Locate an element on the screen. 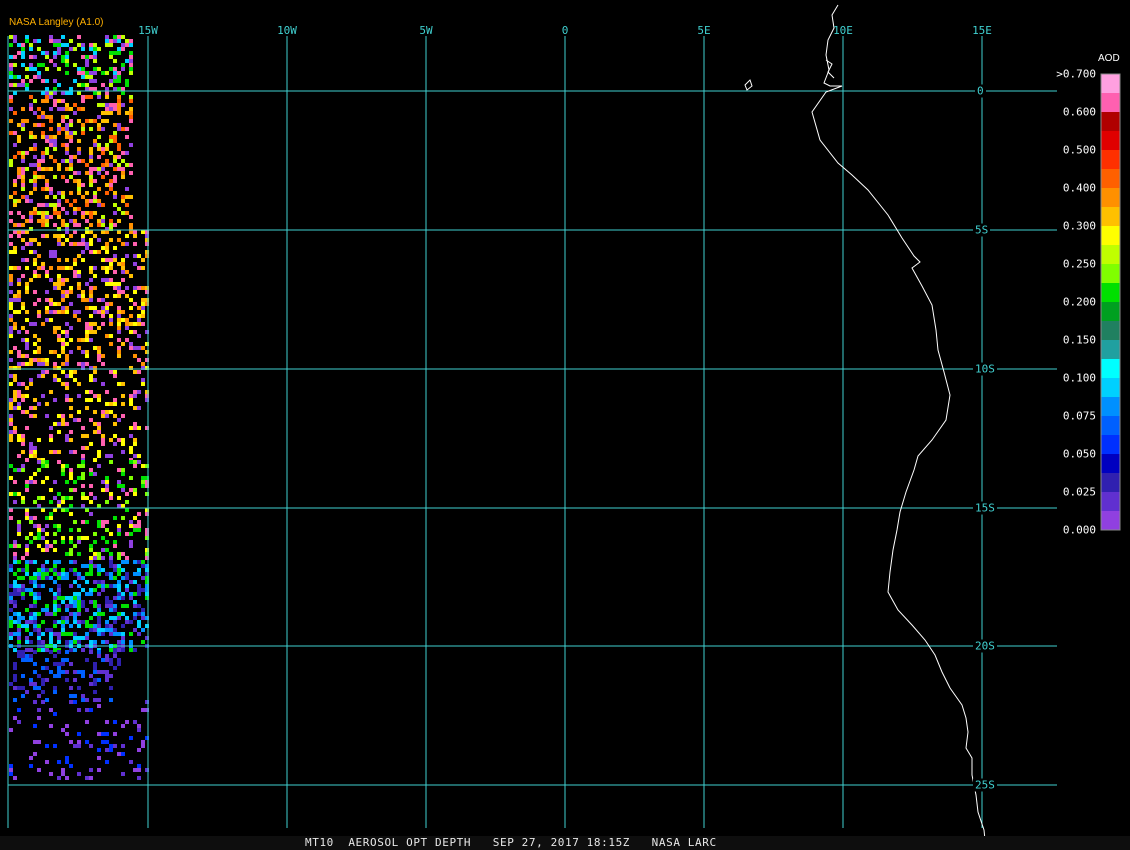  lon-label: 10E is located at coordinates (843, 30).